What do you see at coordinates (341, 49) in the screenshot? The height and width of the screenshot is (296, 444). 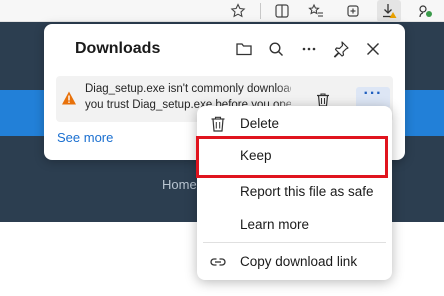 I see `pin-icon` at bounding box center [341, 49].